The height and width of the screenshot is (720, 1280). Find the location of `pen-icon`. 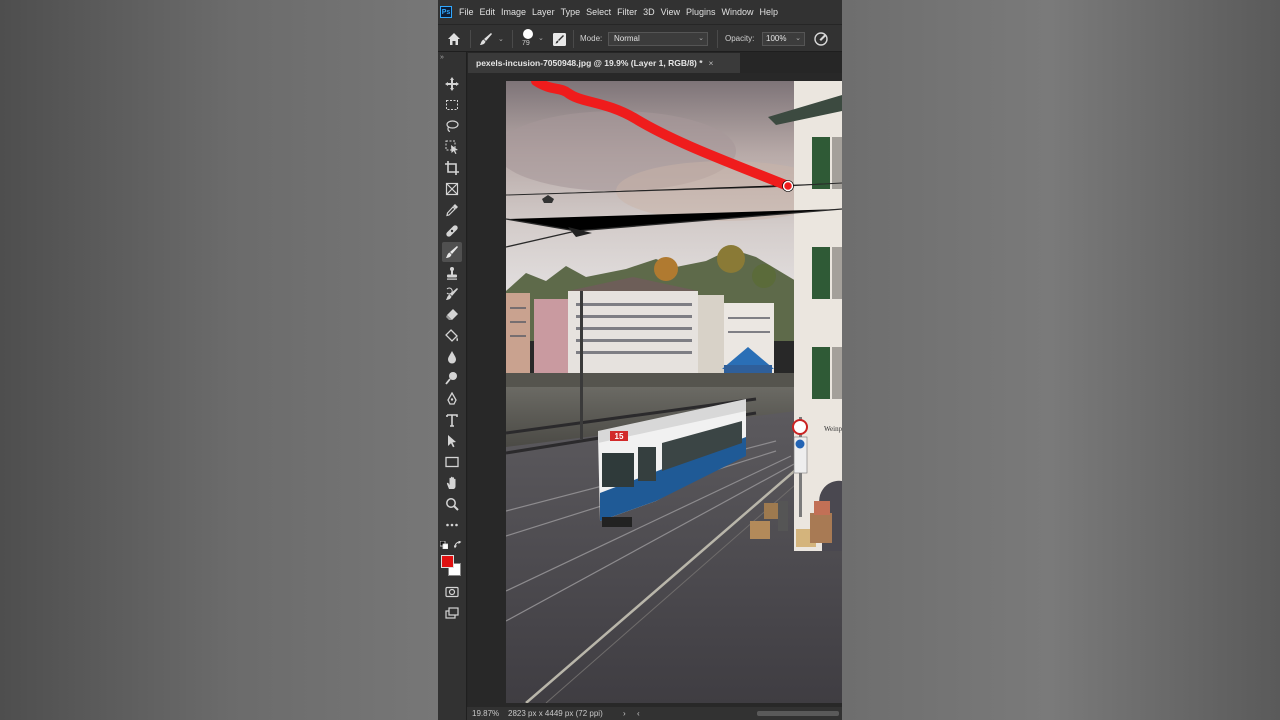

pen-icon is located at coordinates (452, 399).